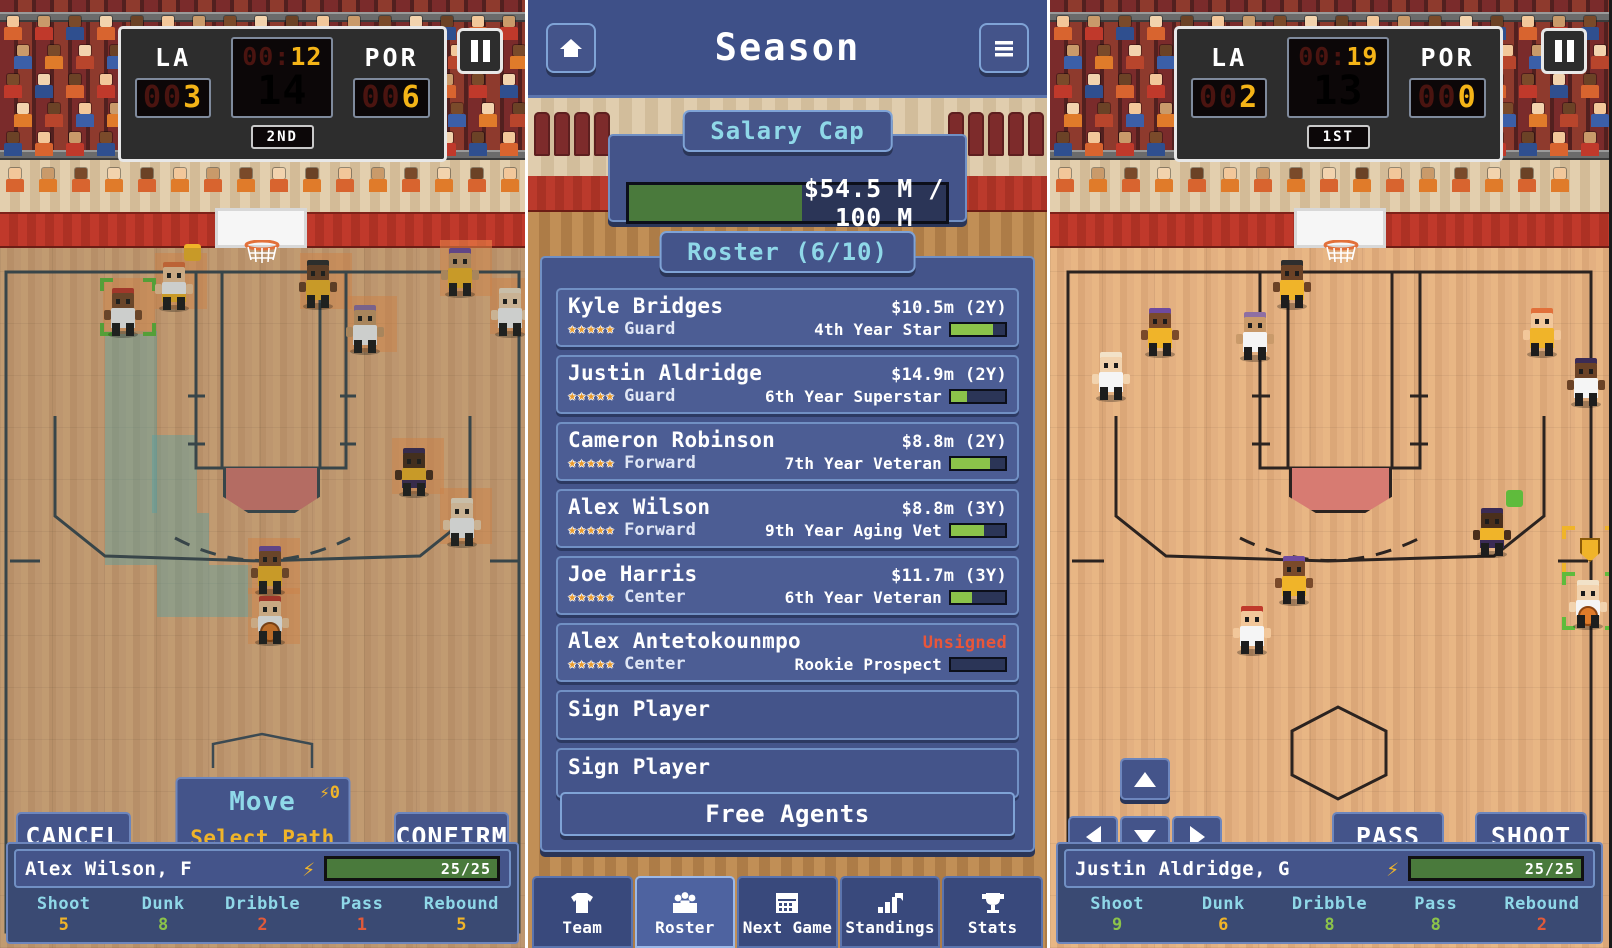  I want to click on action-title: Move, so click(262, 802).